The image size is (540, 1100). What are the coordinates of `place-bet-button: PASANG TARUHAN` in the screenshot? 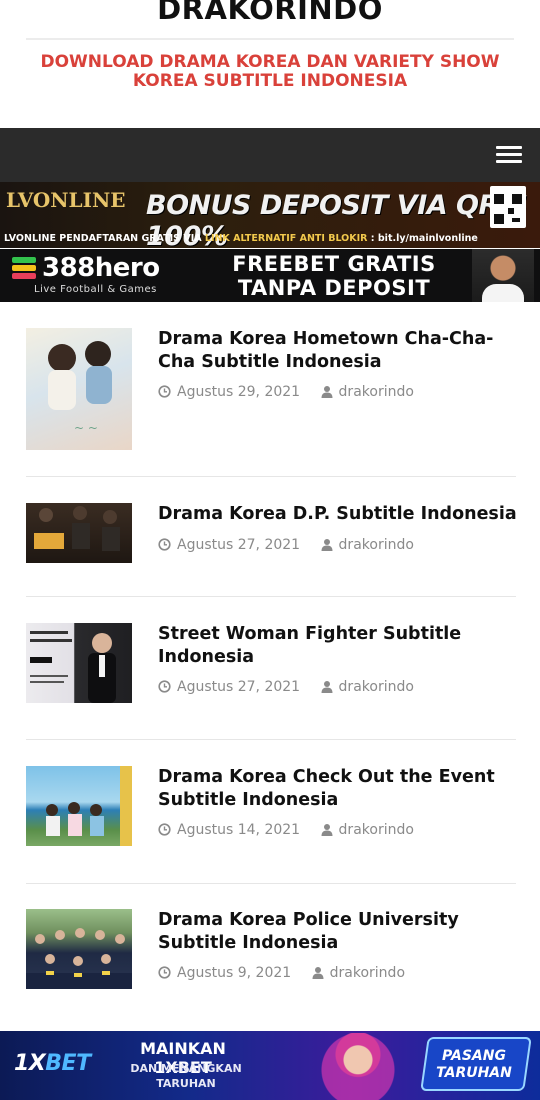 It's located at (474, 1065).